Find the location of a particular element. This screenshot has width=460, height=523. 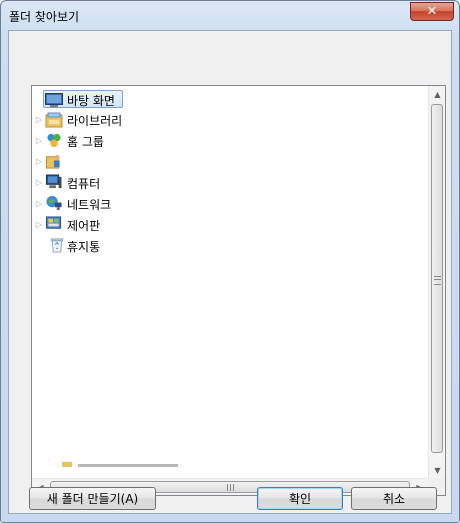

control-panel-icon is located at coordinates (54, 222).